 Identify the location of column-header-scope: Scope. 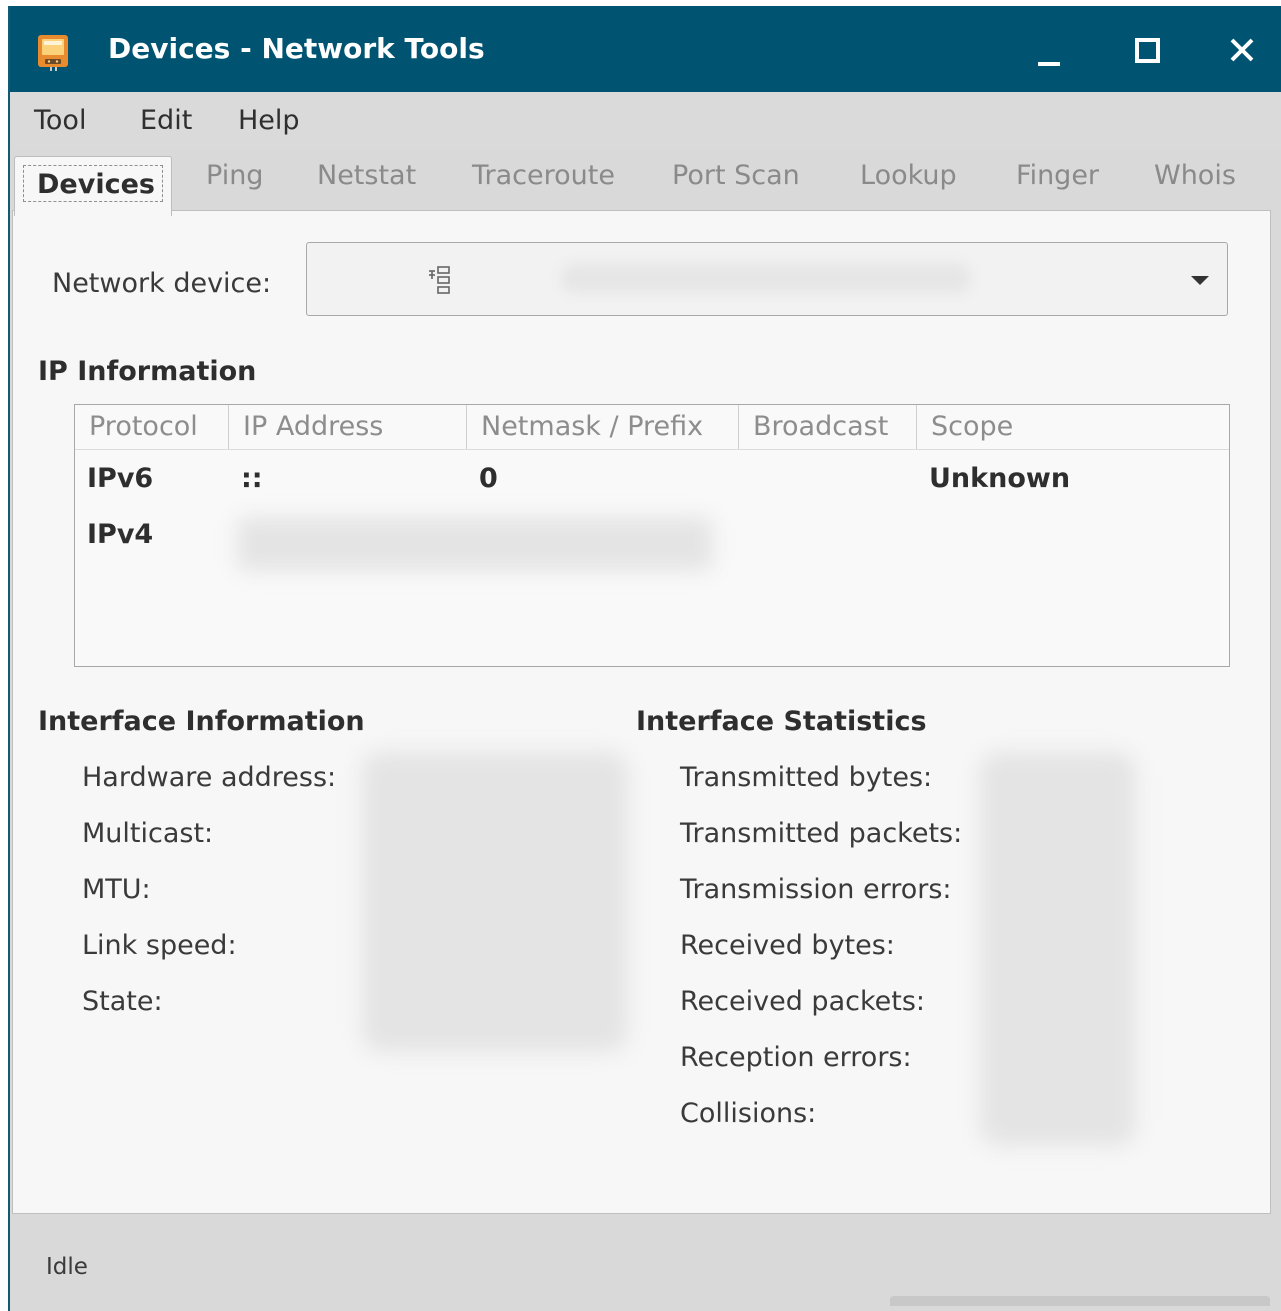
(1074, 427).